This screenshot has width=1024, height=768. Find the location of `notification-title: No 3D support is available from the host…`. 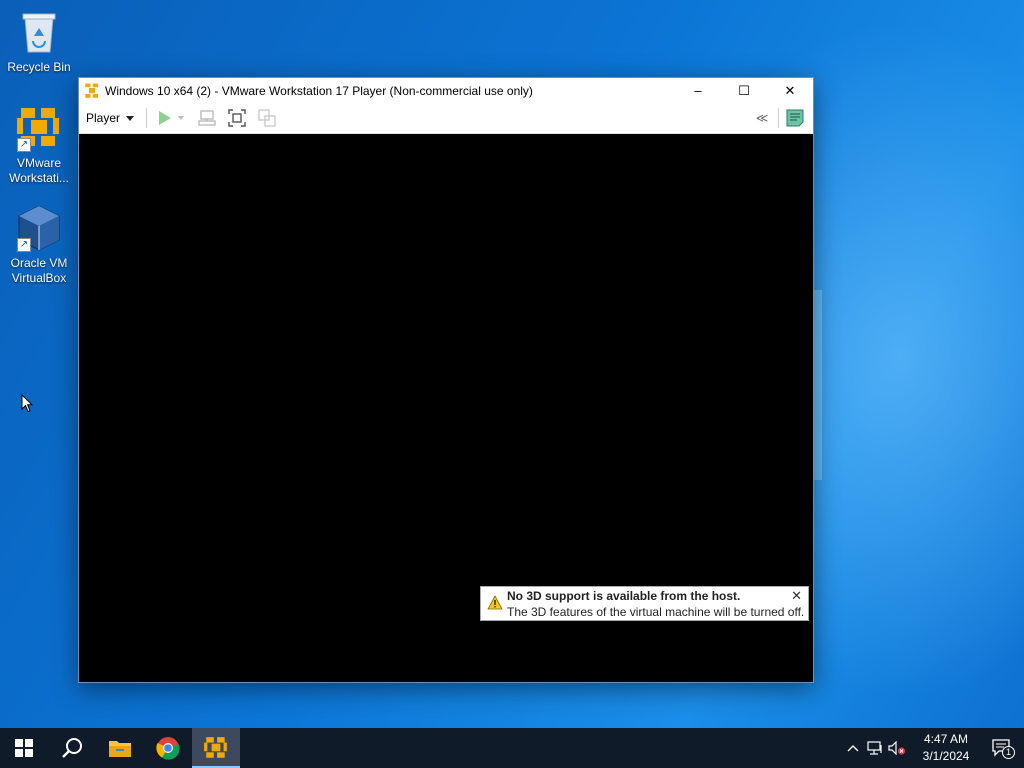

notification-title: No 3D support is available from the host… is located at coordinates (624, 596).